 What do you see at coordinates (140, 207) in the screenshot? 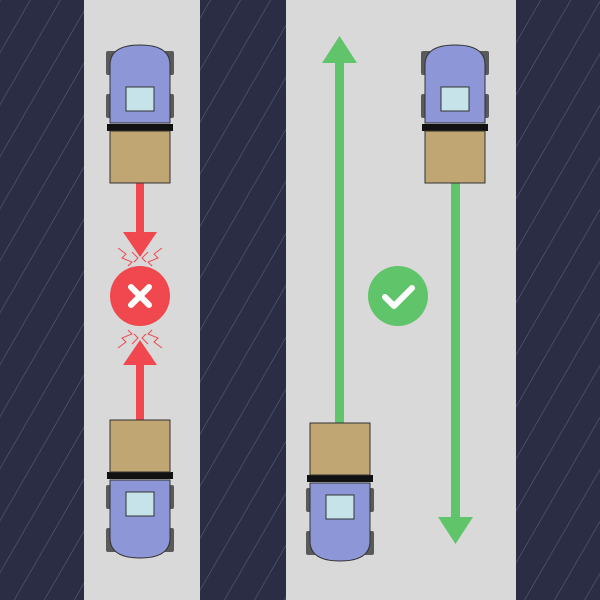
I see `conflict-arrow-down-shaft` at bounding box center [140, 207].